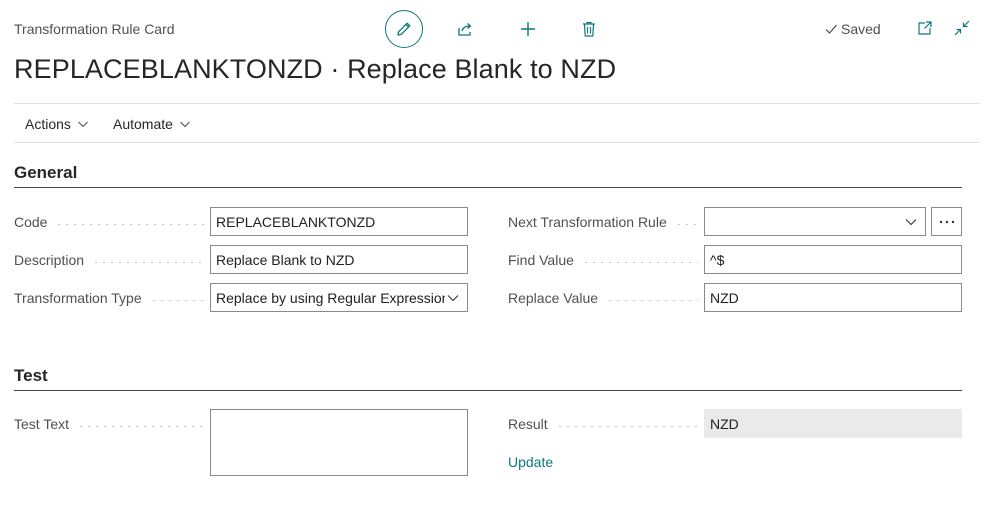 The width and height of the screenshot is (1005, 528). I want to click on plus-icon, so click(528, 29).